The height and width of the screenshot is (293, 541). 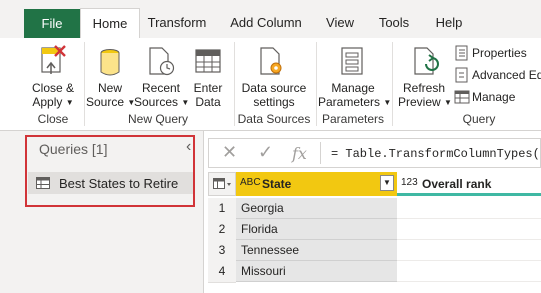 What do you see at coordinates (449, 23) in the screenshot?
I see `tab-help: Help` at bounding box center [449, 23].